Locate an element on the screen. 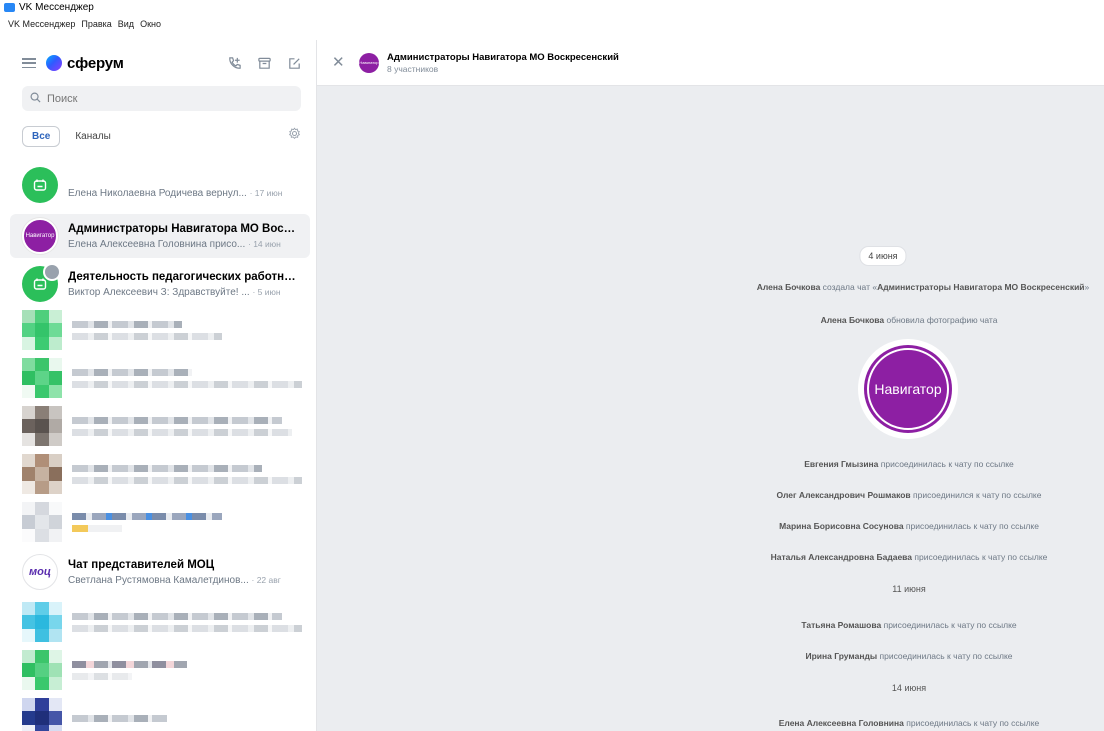  top-actions is located at coordinates (264, 63).